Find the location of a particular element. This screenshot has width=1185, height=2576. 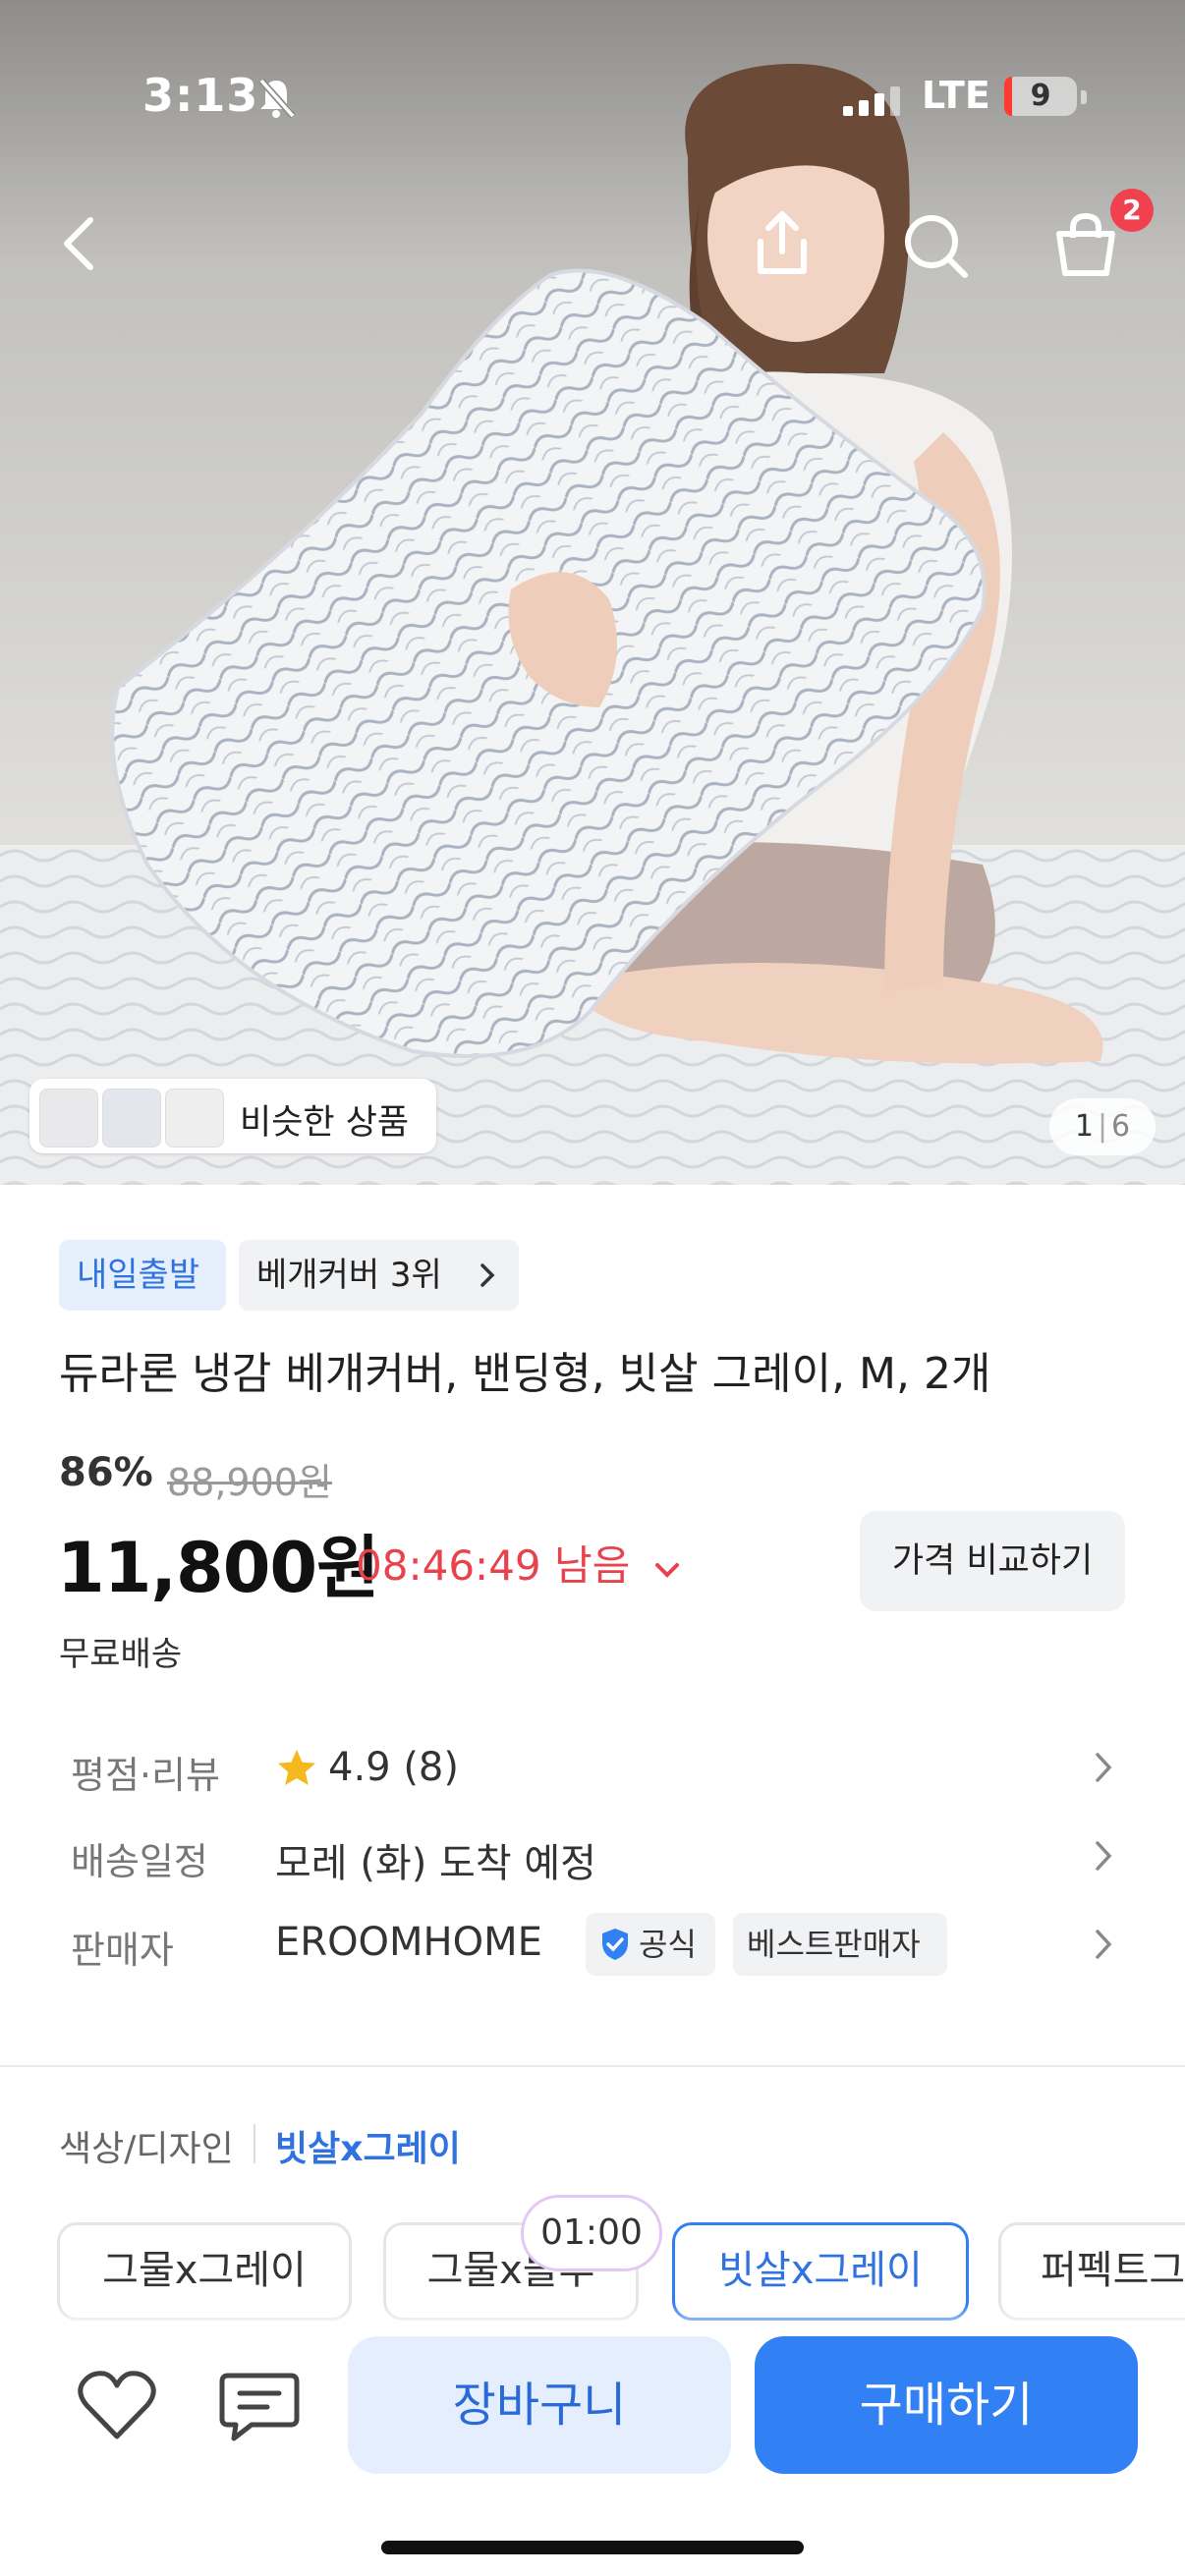

selected-option: 빗살x그레이 is located at coordinates (368, 2149).